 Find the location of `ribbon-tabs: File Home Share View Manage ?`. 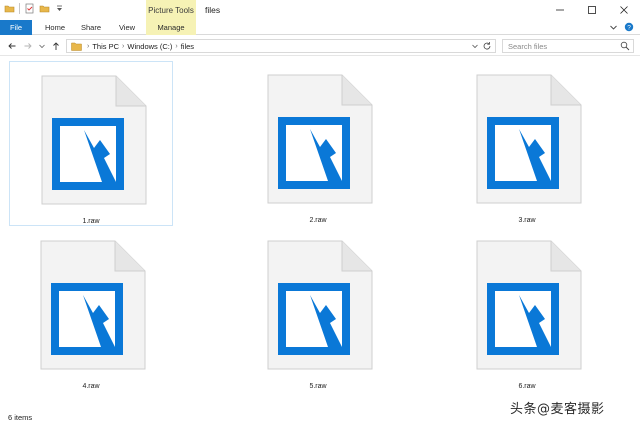

ribbon-tabs: File Home Share View Manage ? is located at coordinates (320, 27).